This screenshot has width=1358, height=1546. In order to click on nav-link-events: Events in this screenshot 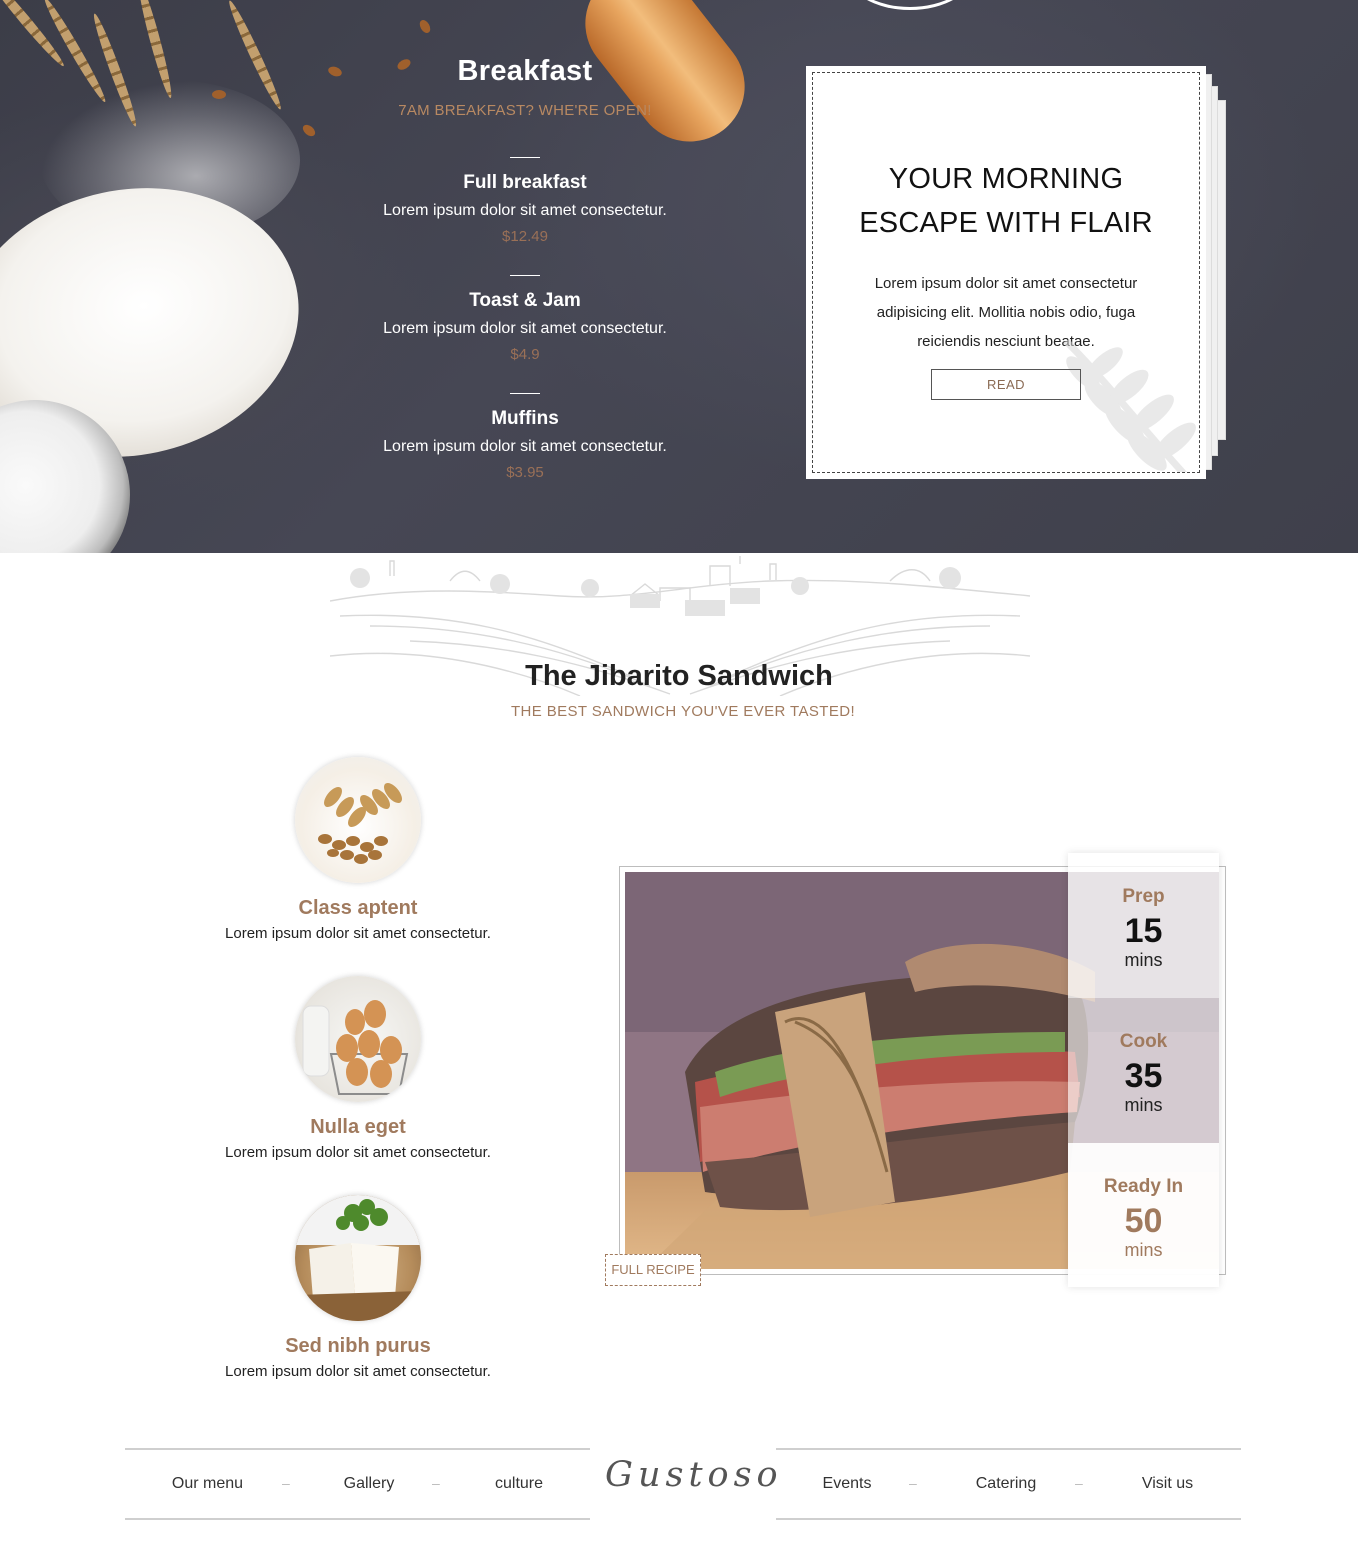, I will do `click(847, 1484)`.